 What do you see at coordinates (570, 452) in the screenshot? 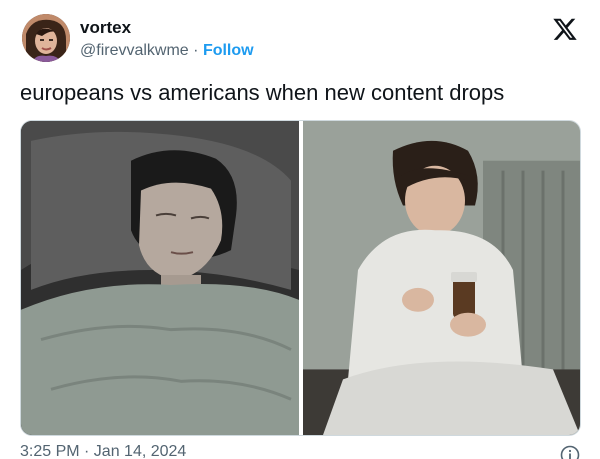
I see `info-icon` at bounding box center [570, 452].